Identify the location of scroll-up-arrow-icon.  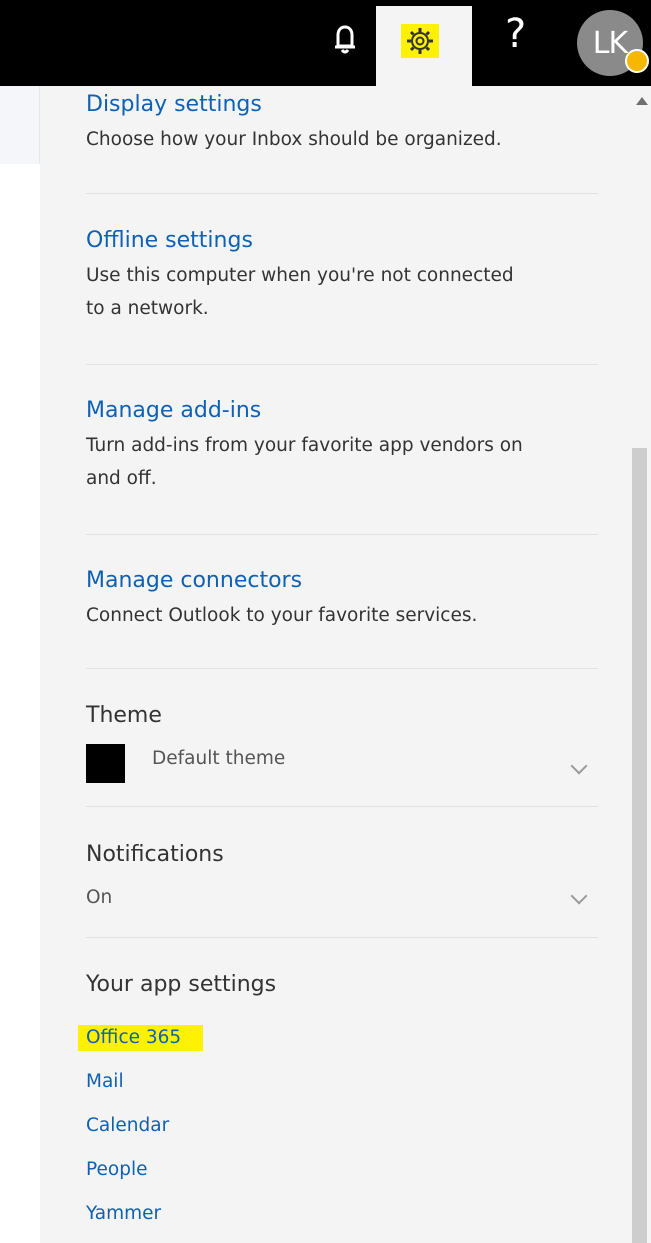
(642, 101).